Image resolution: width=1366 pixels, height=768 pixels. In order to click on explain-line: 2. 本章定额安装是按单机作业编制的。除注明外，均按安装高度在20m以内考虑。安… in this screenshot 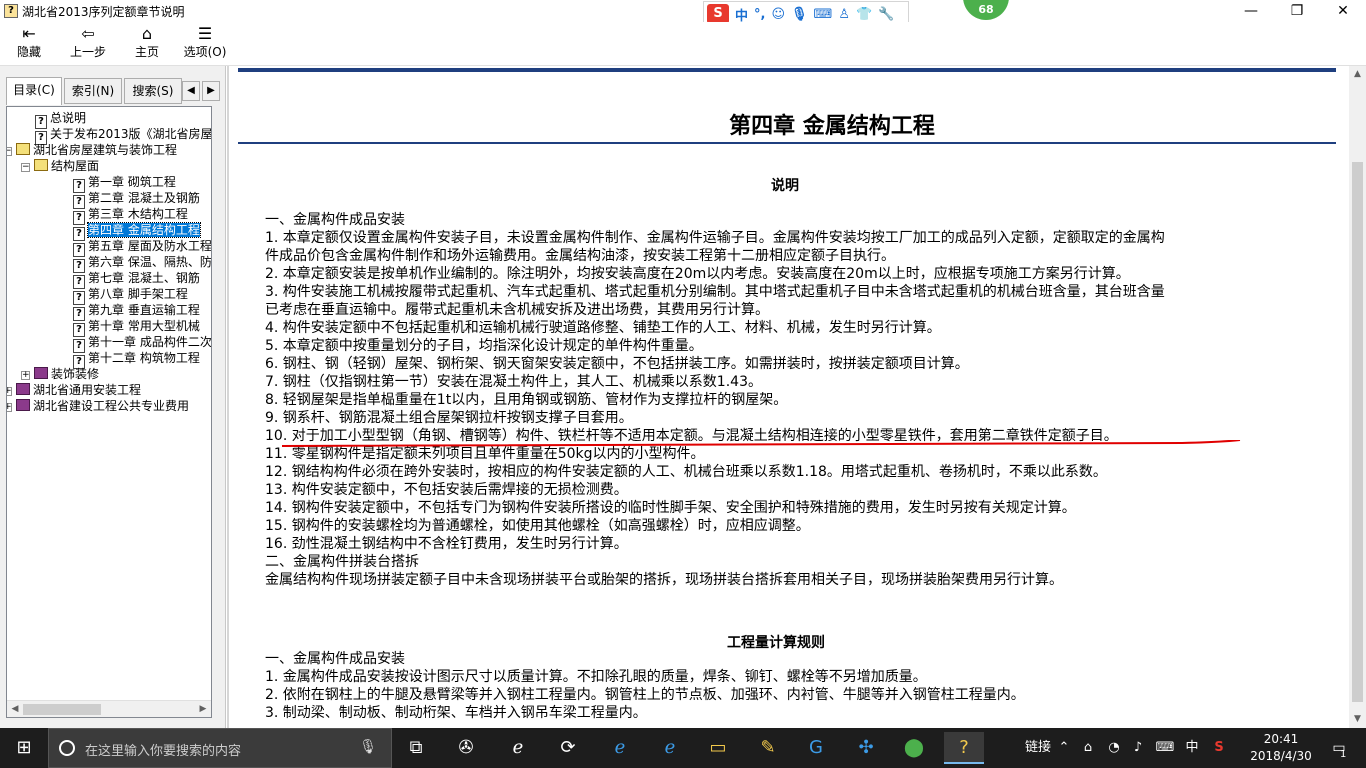, I will do `click(697, 274)`.